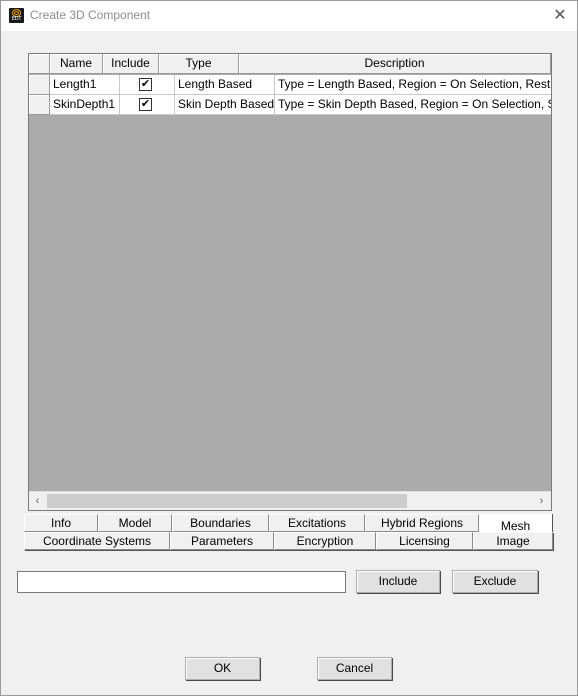 The height and width of the screenshot is (696, 578). What do you see at coordinates (560, 16) in the screenshot?
I see `close-icon: ✕` at bounding box center [560, 16].